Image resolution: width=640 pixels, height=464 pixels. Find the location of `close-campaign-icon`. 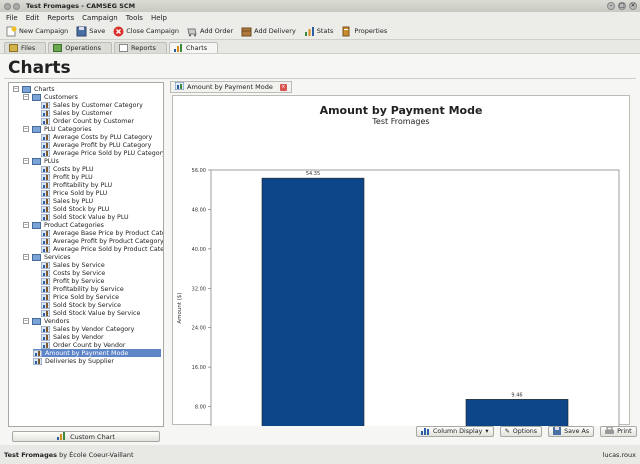

close-campaign-icon is located at coordinates (118, 31).